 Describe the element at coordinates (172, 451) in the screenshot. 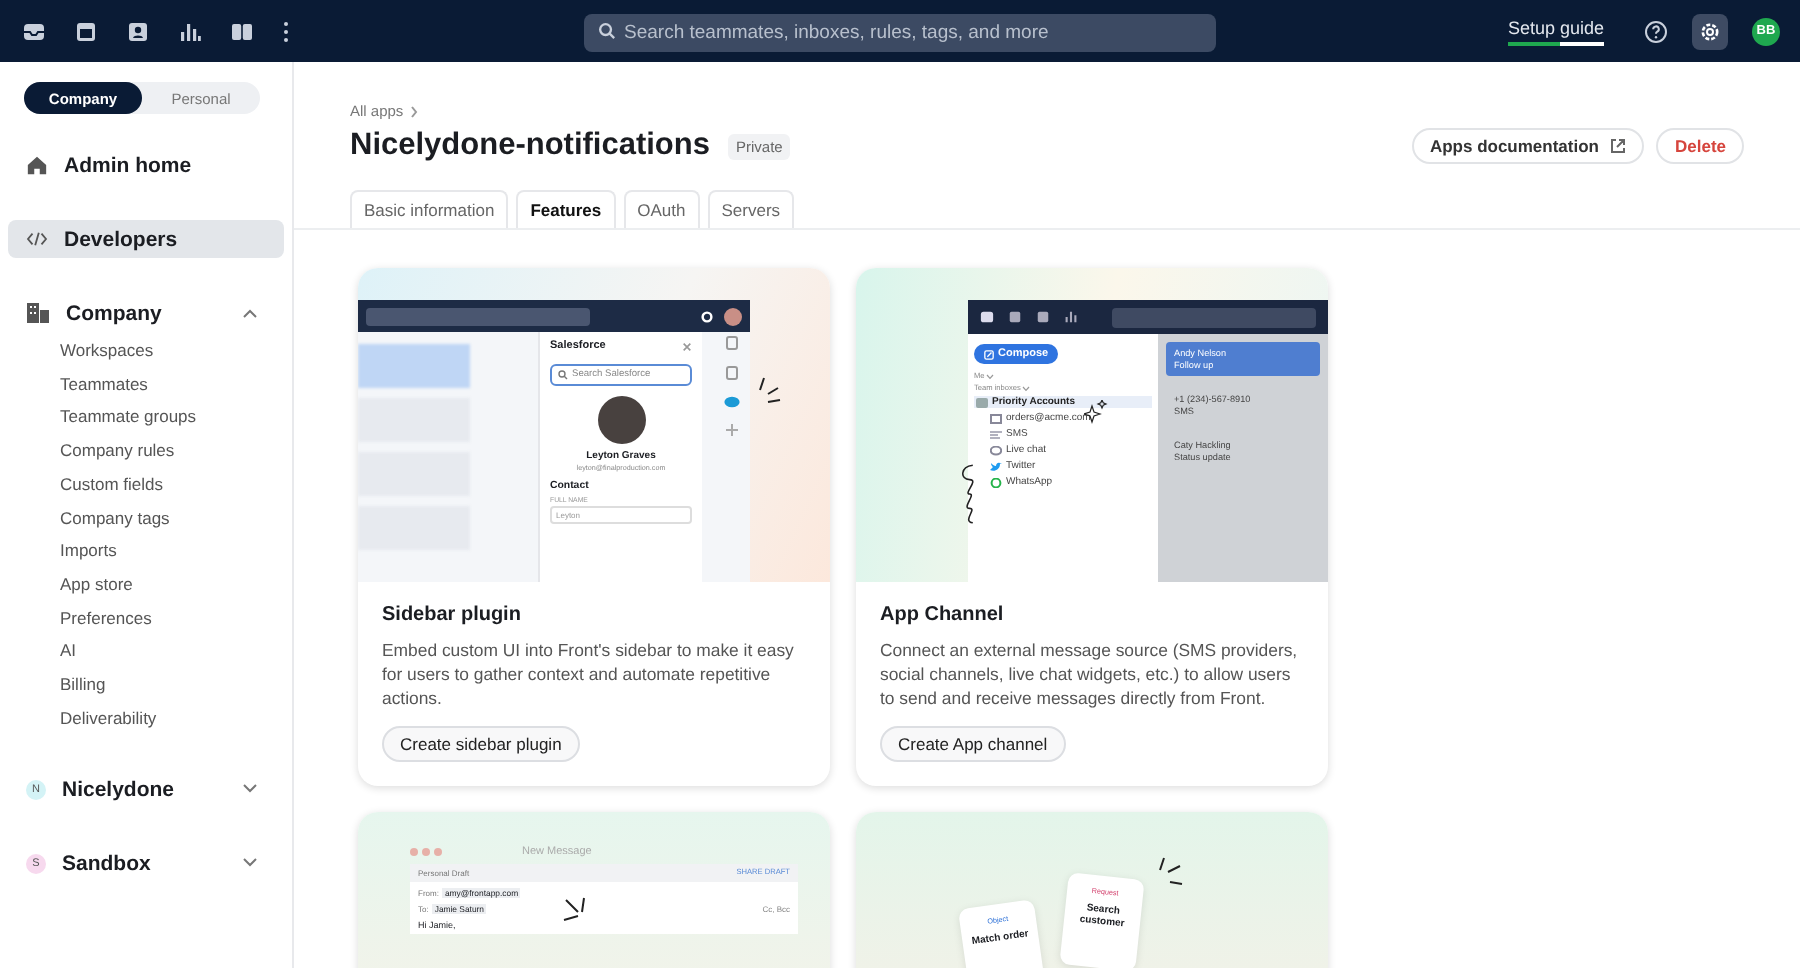

I see `sidebar-subitem: Company rules` at that location.